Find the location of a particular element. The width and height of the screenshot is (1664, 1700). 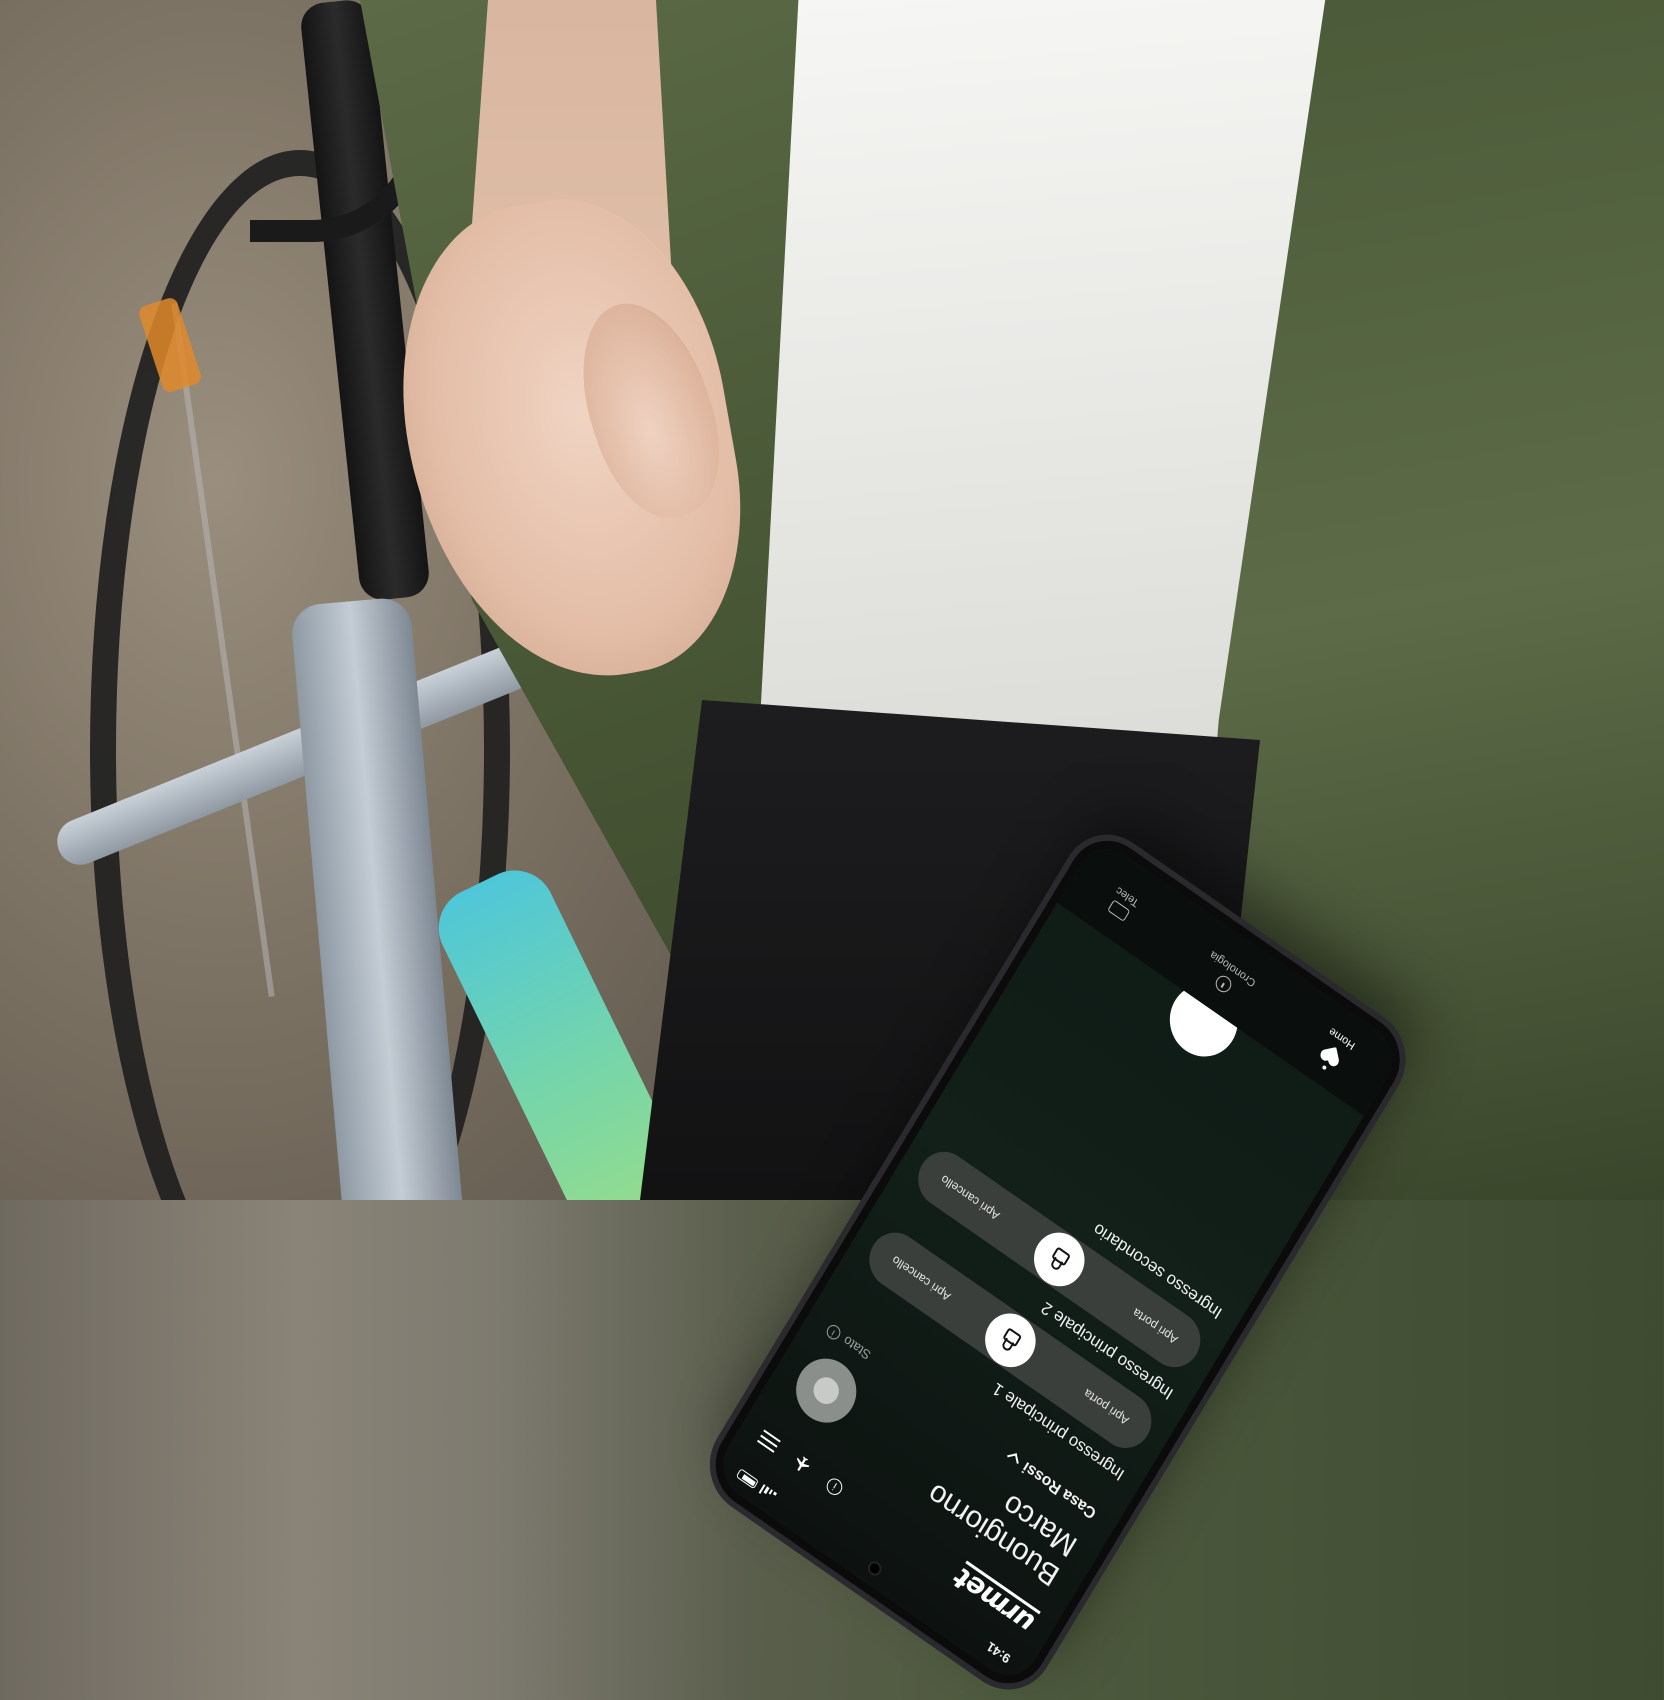

airplane-icon is located at coordinates (803, 1463).